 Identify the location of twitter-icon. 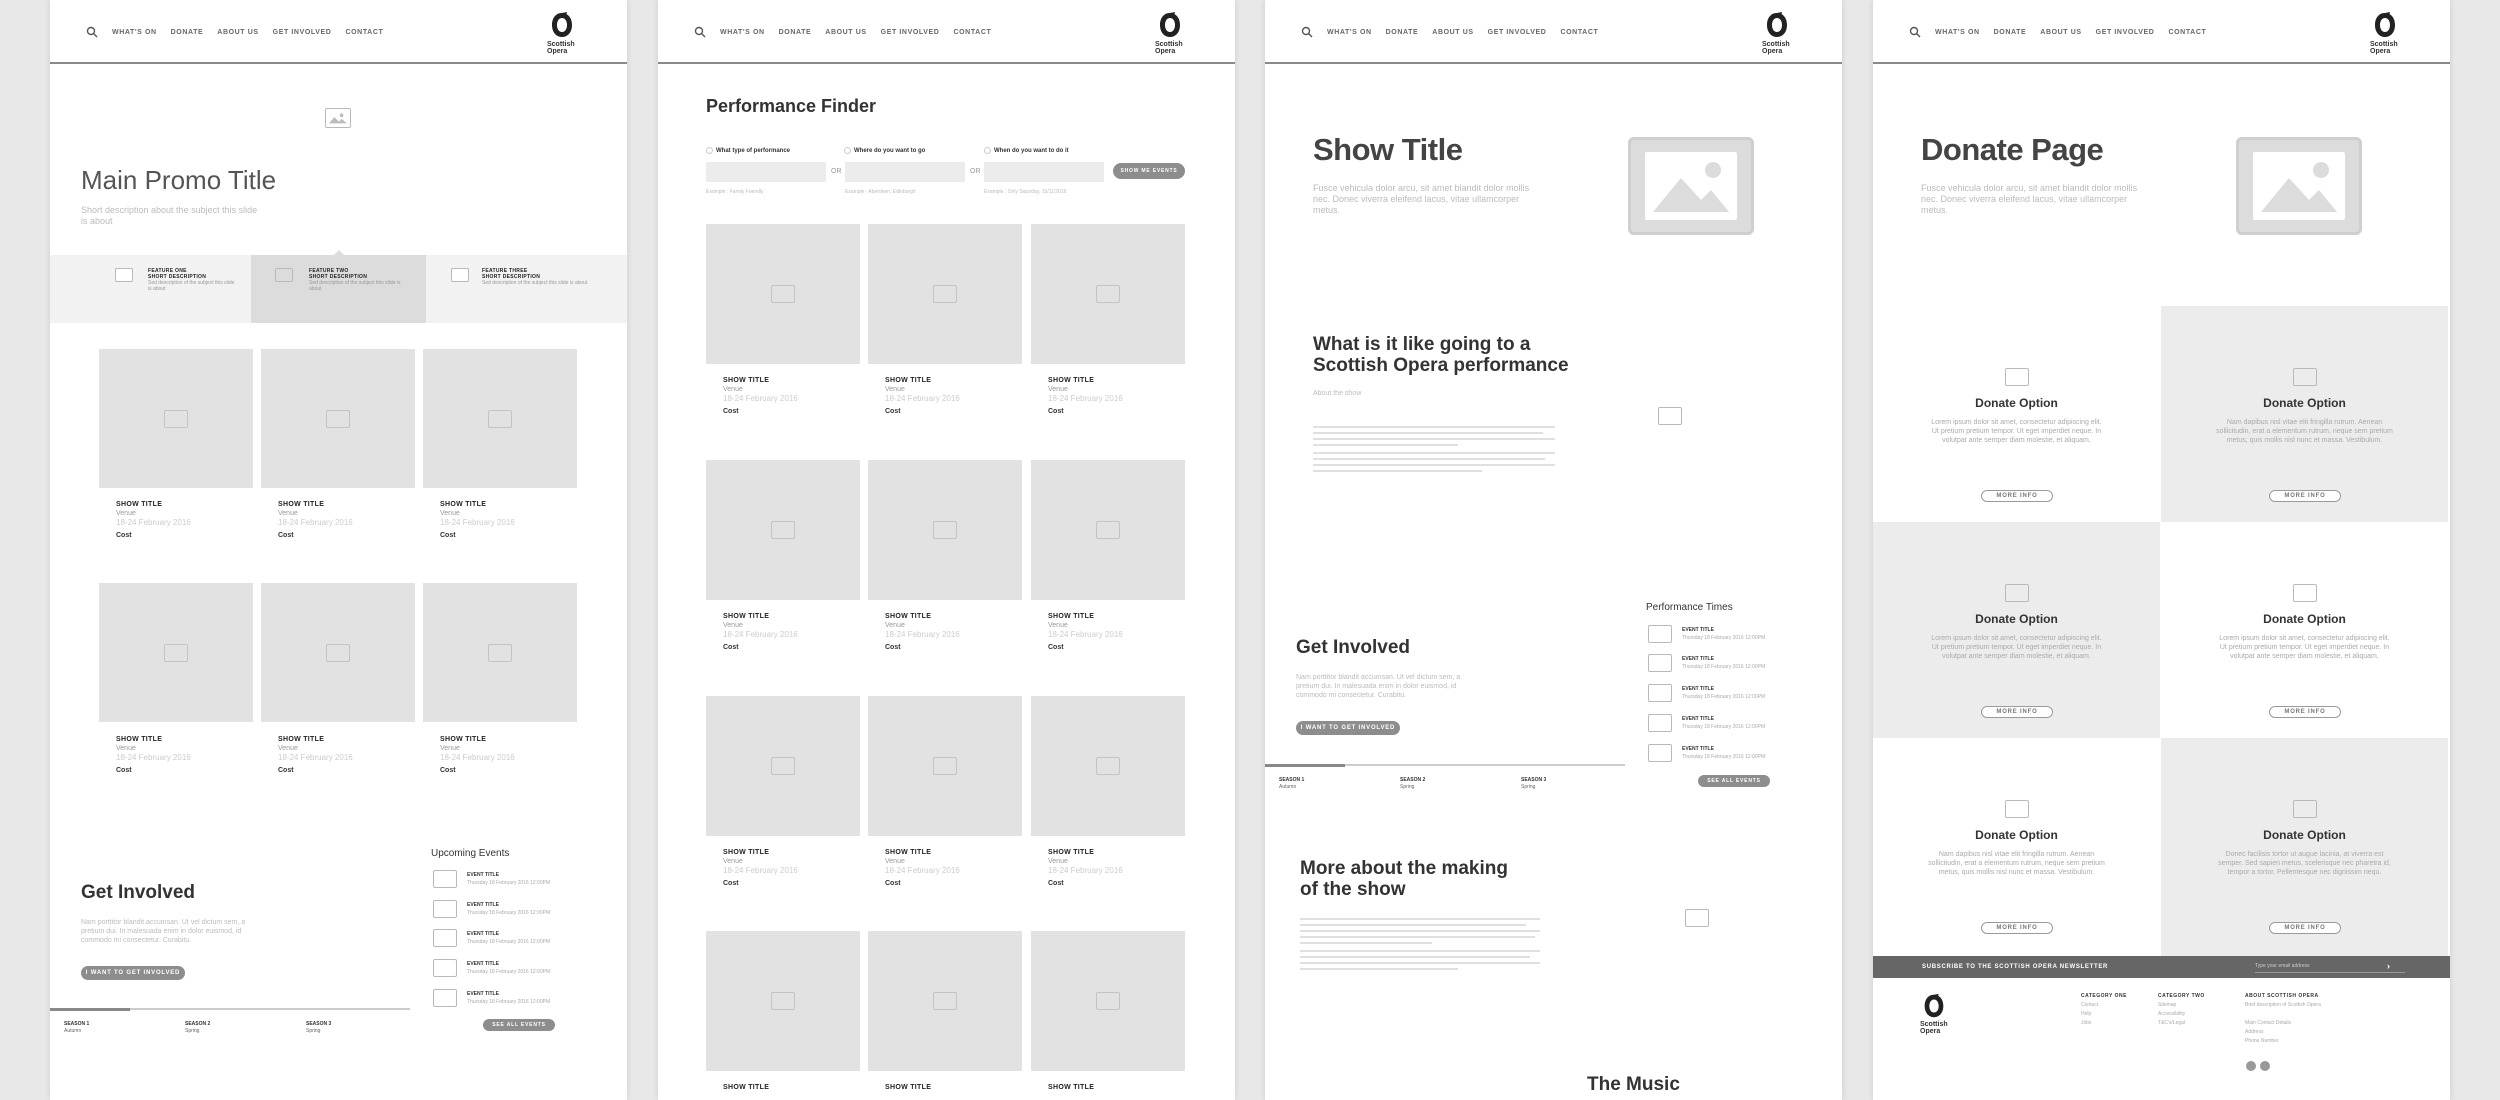
(2265, 1066).